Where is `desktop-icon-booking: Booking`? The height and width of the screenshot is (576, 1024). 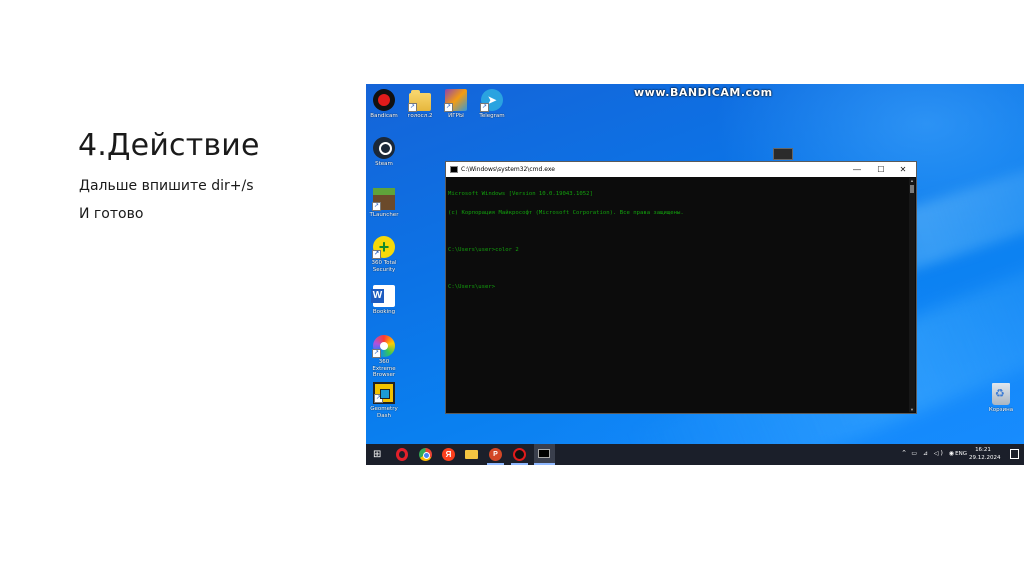
desktop-icon-booking: Booking is located at coordinates (384, 300).